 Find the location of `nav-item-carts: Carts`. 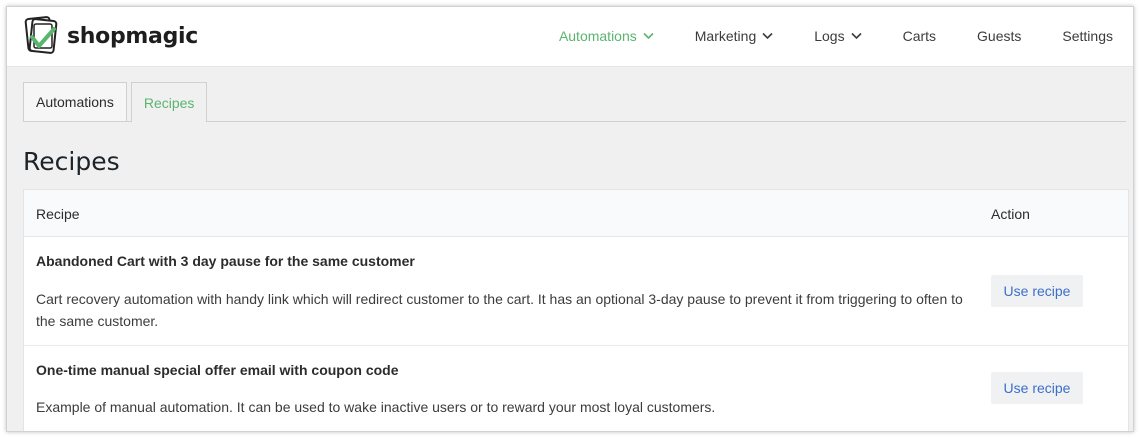

nav-item-carts: Carts is located at coordinates (919, 36).